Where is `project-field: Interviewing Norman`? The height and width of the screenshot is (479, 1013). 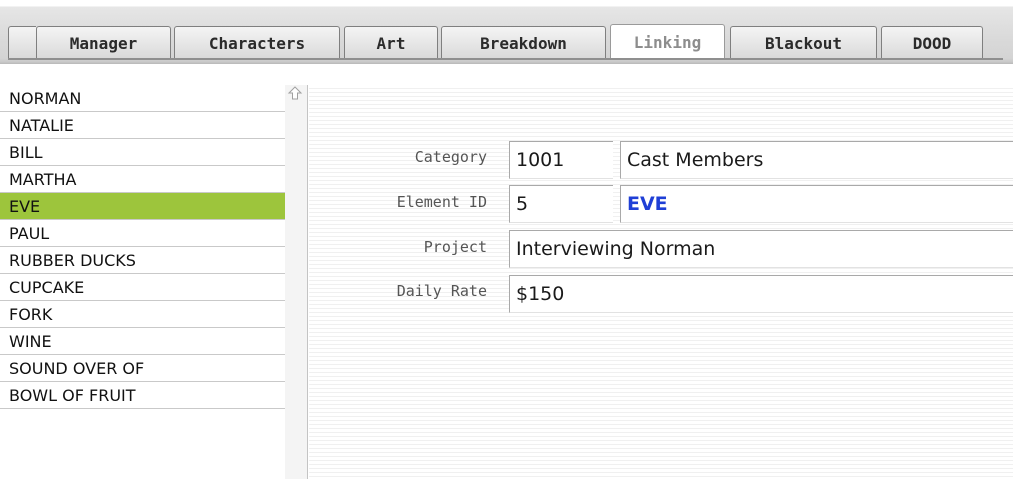
project-field: Interviewing Norman is located at coordinates (761, 249).